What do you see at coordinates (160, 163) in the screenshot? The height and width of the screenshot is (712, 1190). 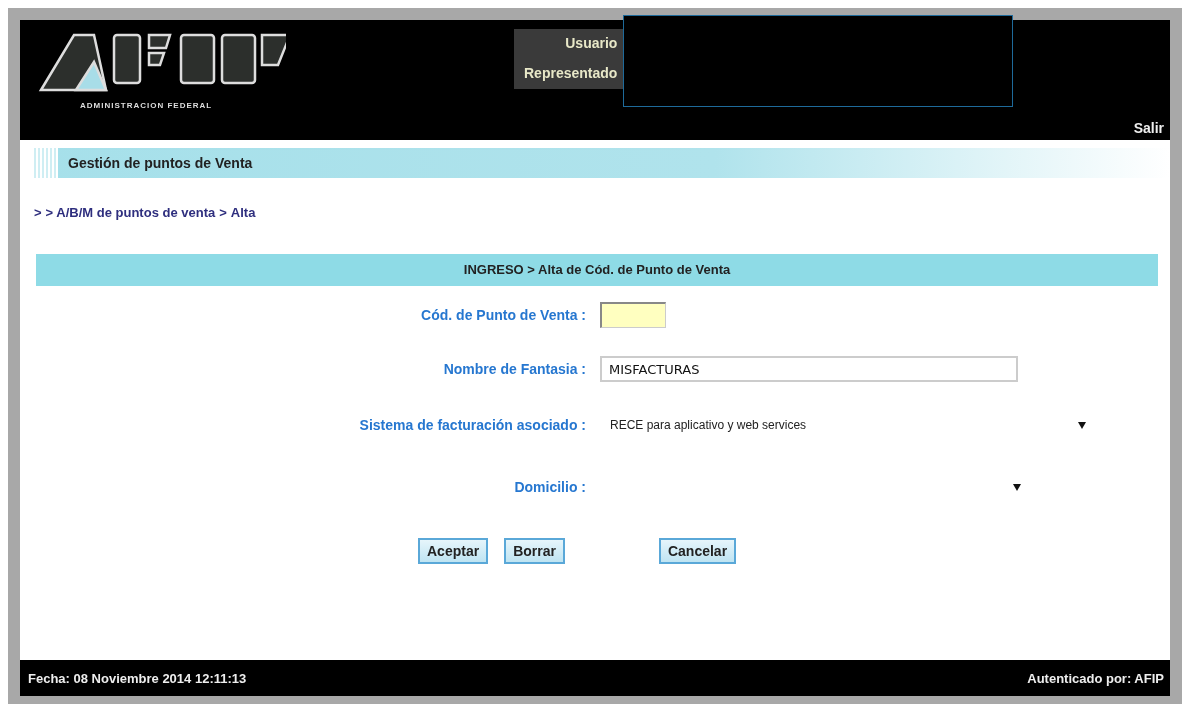 I see `page-title: Gestión de puntos de Venta` at bounding box center [160, 163].